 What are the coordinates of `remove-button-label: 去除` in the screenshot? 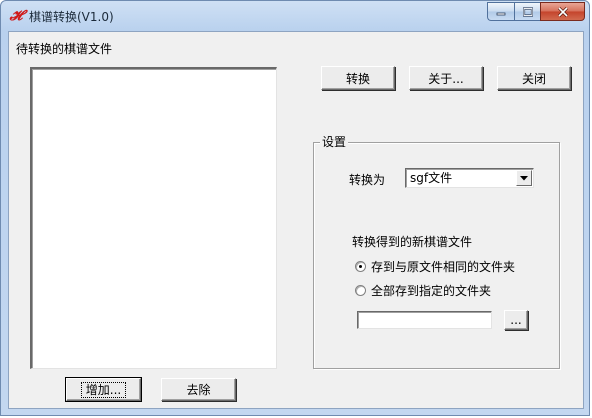 It's located at (198, 390).